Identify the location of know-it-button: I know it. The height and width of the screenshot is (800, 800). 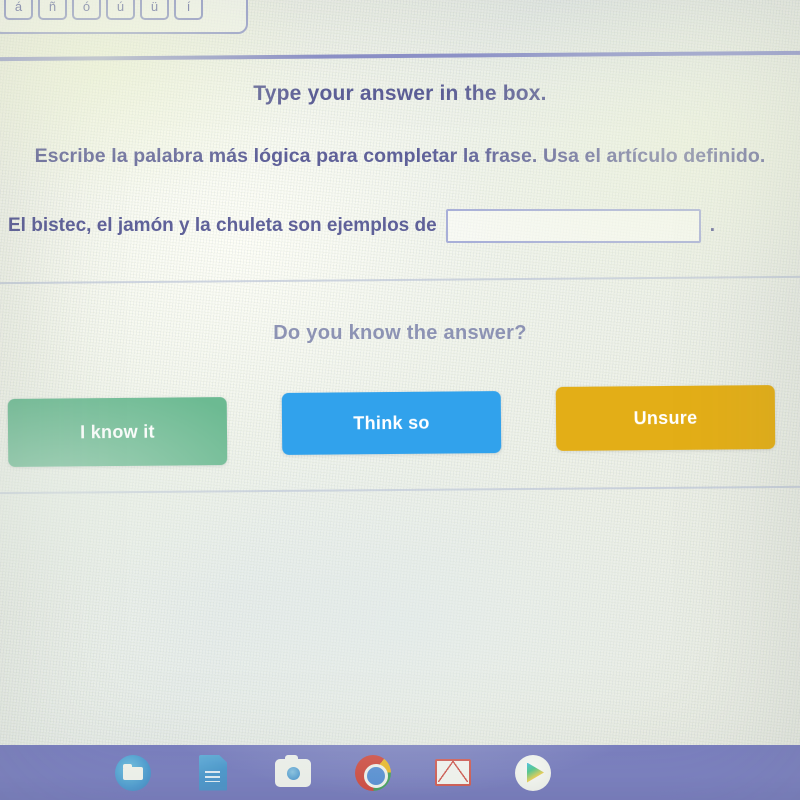
(117, 432).